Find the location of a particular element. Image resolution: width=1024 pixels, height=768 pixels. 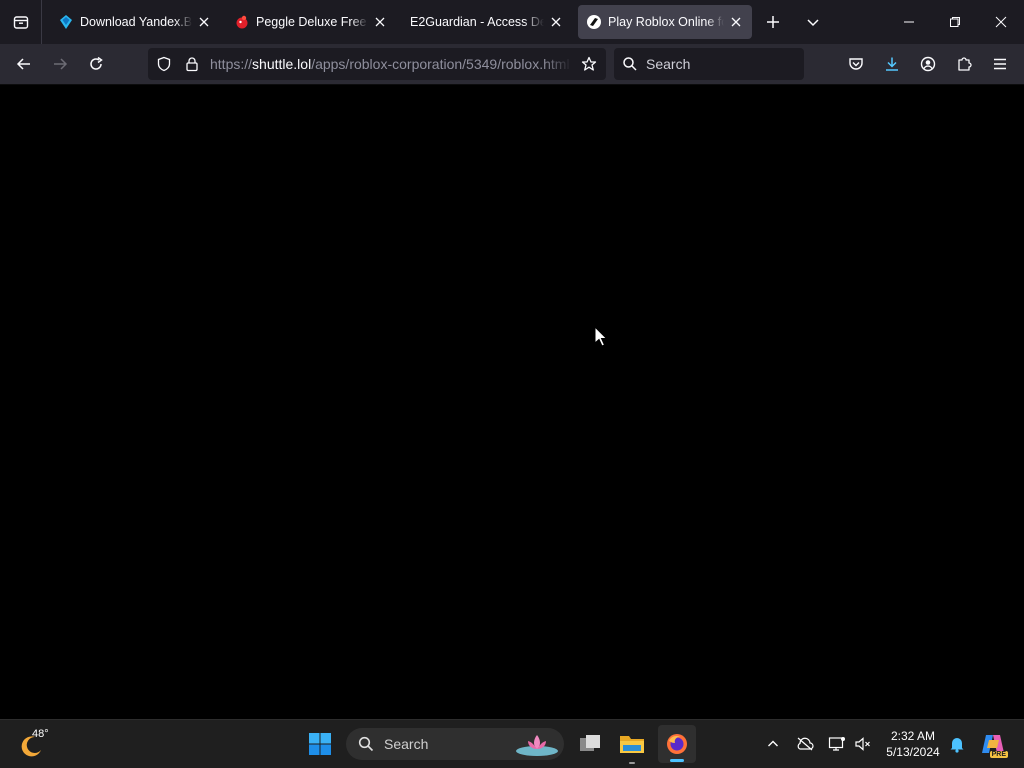

firefox-logo-icon is located at coordinates (677, 744).